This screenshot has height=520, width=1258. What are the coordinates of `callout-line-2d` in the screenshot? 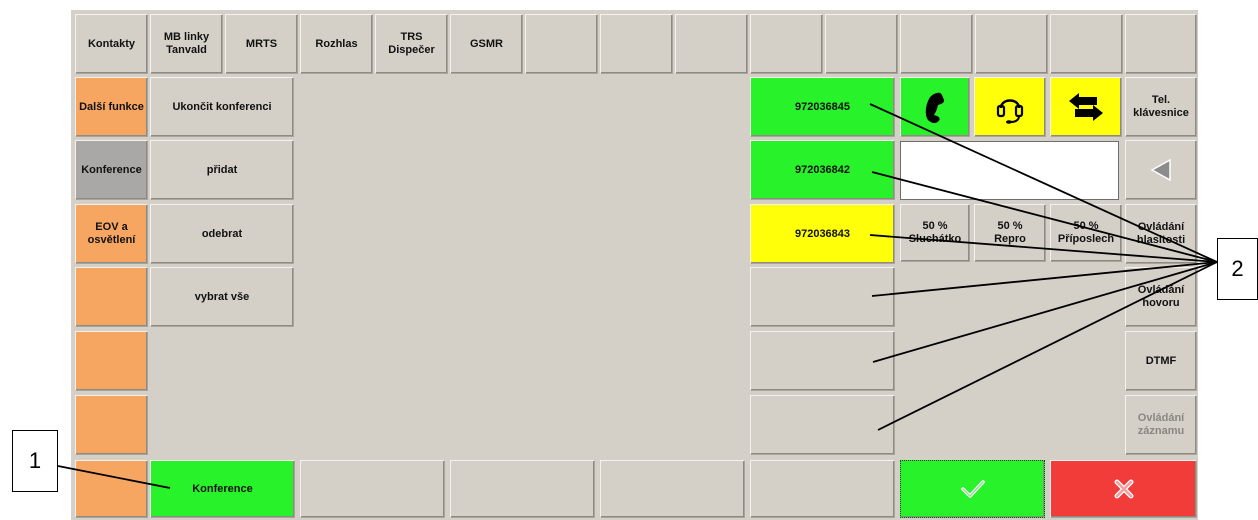 It's located at (1044, 279).